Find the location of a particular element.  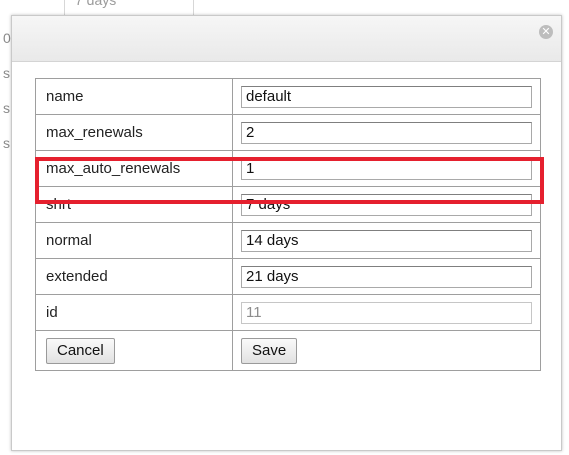

form-actions-row: Cancel Save is located at coordinates (288, 350).